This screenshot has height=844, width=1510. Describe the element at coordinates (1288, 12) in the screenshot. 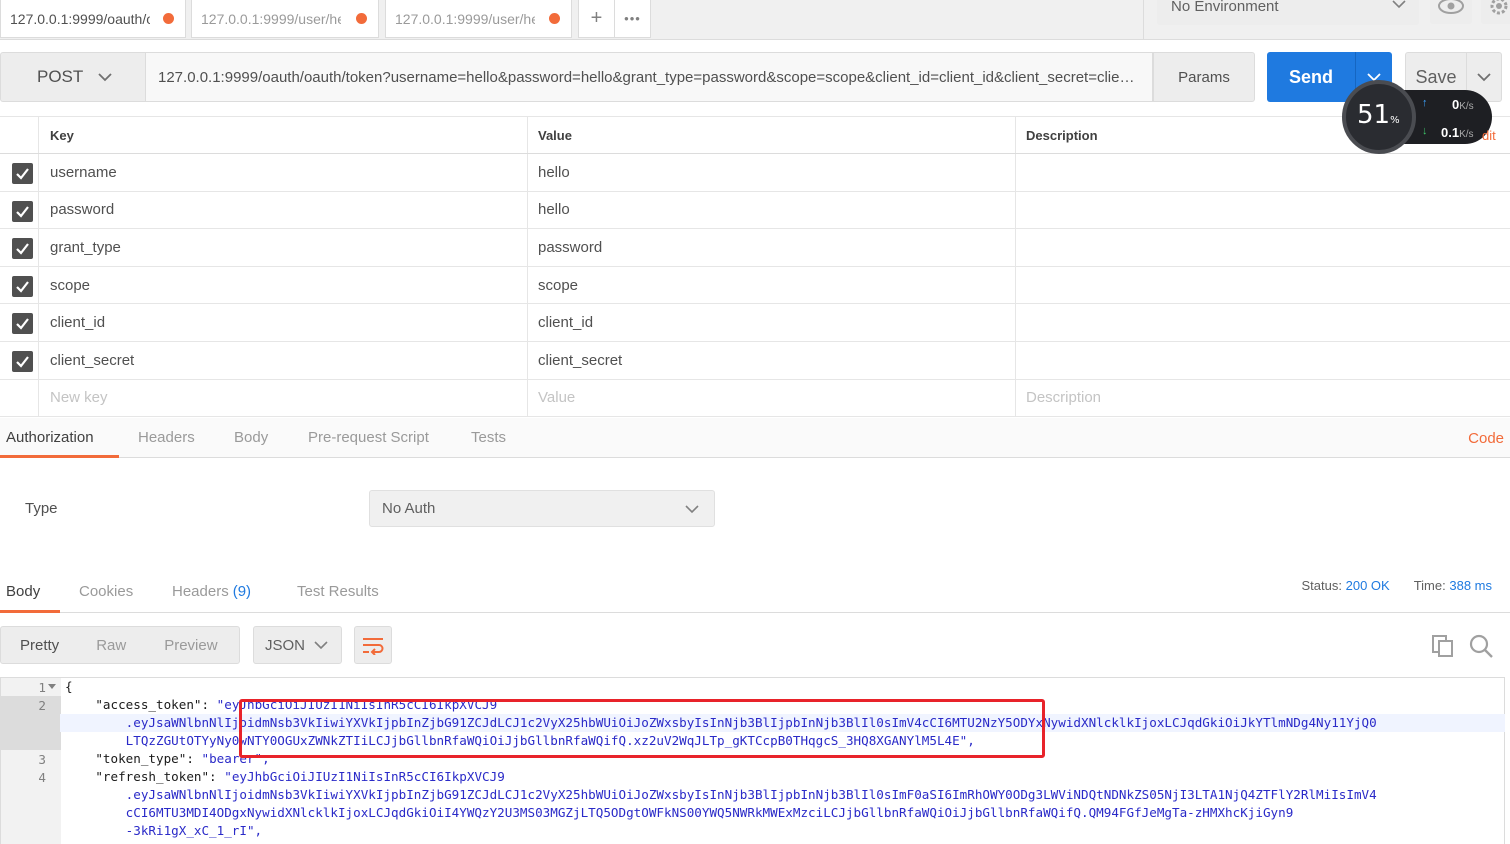

I see `environment-select: No Environment` at that location.